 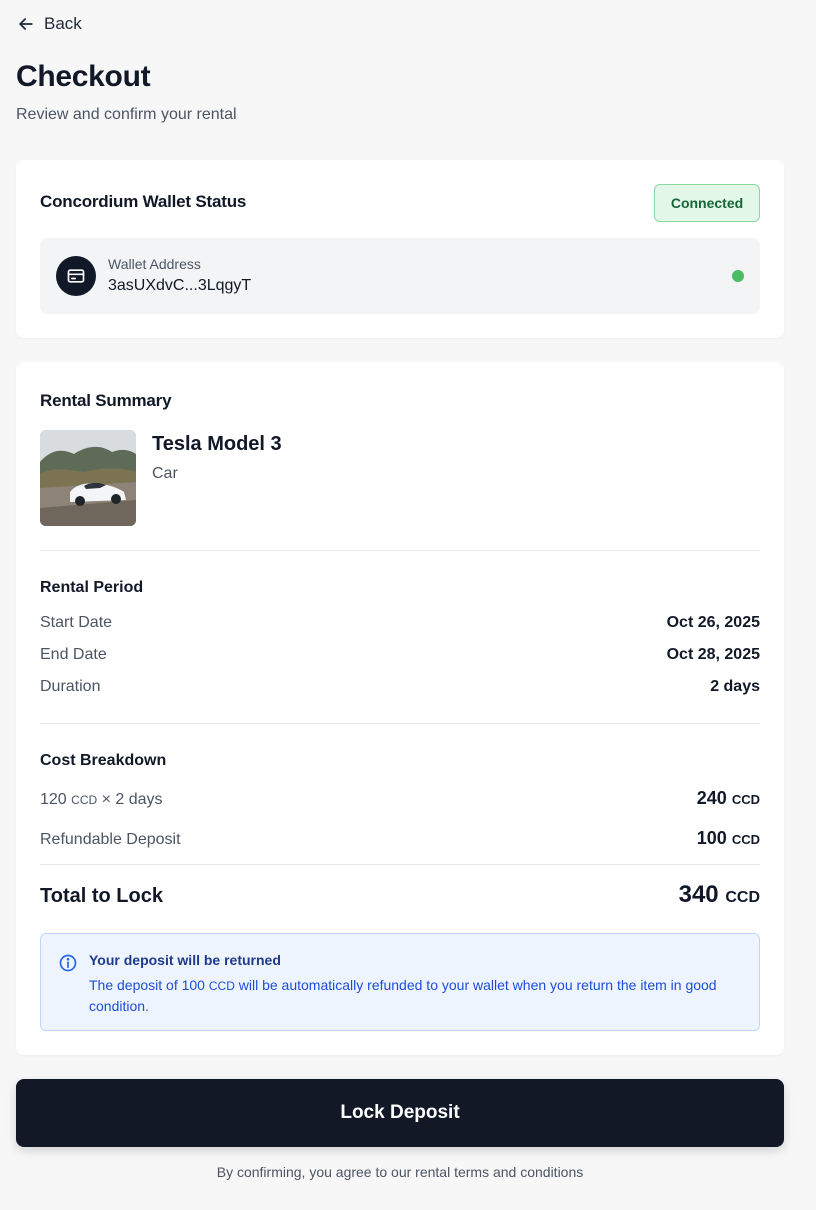 I want to click on info-text-before: The deposit of 100, so click(x=147, y=985).